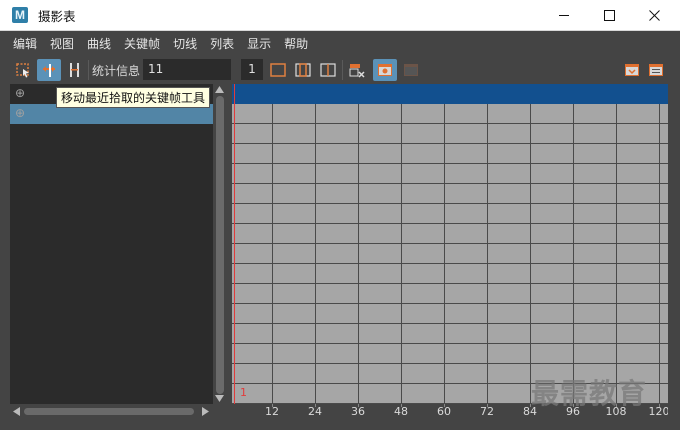 The image size is (680, 430). I want to click on menu-list: 列表, so click(222, 43).